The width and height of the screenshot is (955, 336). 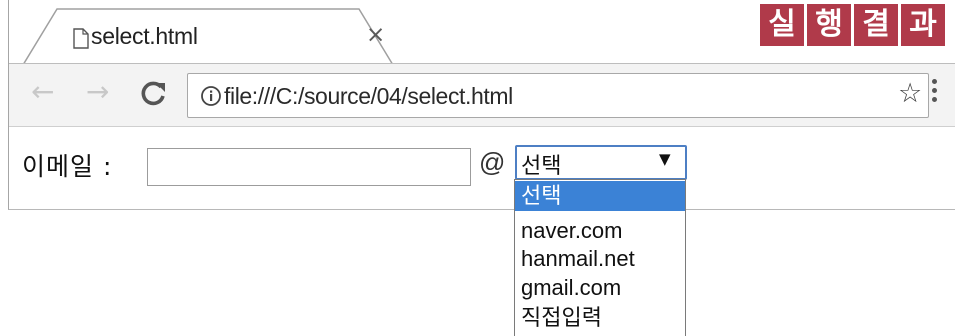 What do you see at coordinates (852, 25) in the screenshot?
I see `result-badge: 실 행 결 과` at bounding box center [852, 25].